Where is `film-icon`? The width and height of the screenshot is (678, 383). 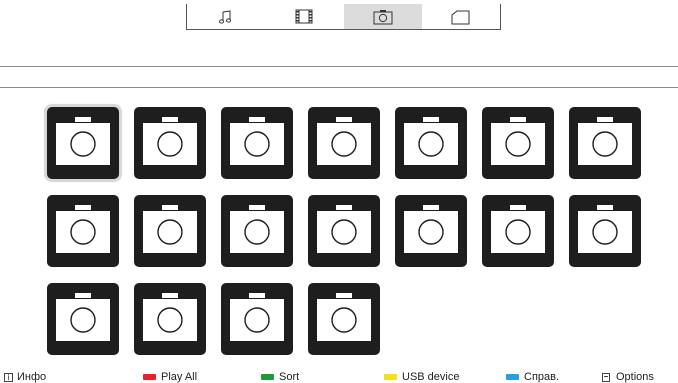
film-icon is located at coordinates (304, 16).